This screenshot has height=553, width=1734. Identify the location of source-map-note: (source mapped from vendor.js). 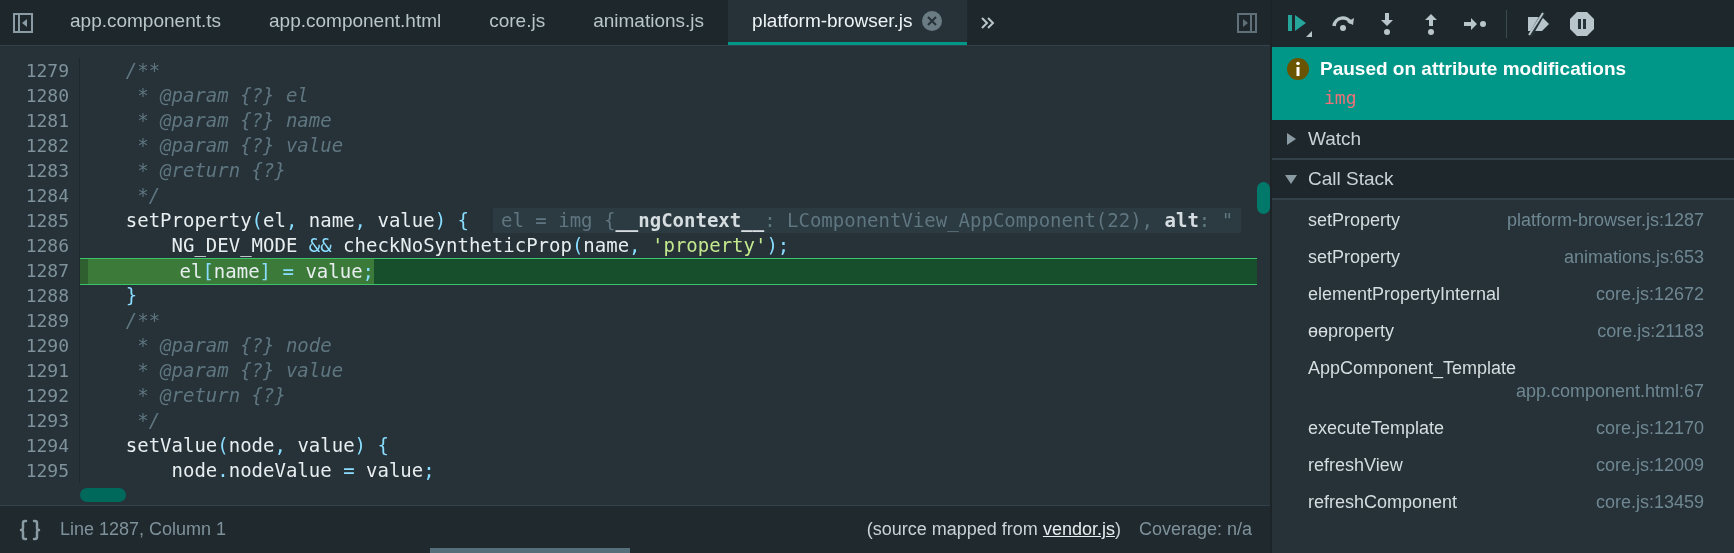
(993, 529).